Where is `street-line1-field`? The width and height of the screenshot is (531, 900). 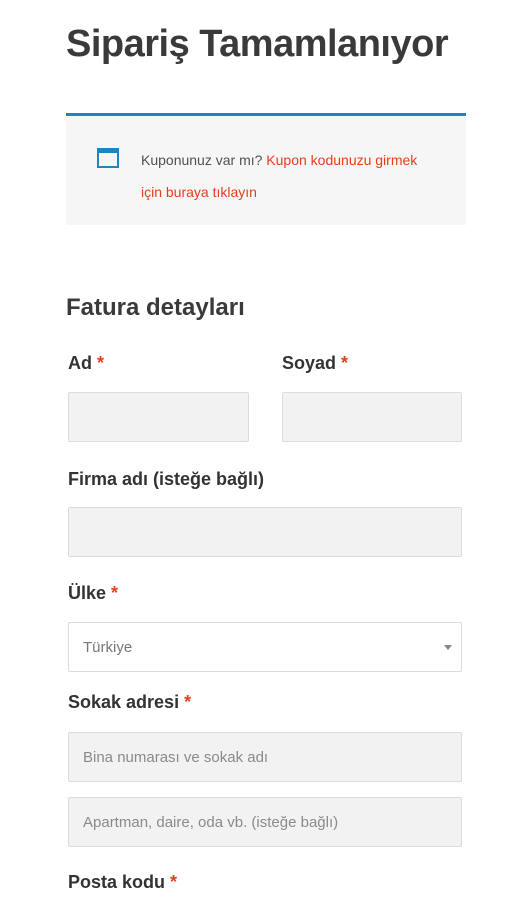 street-line1-field is located at coordinates (265, 757).